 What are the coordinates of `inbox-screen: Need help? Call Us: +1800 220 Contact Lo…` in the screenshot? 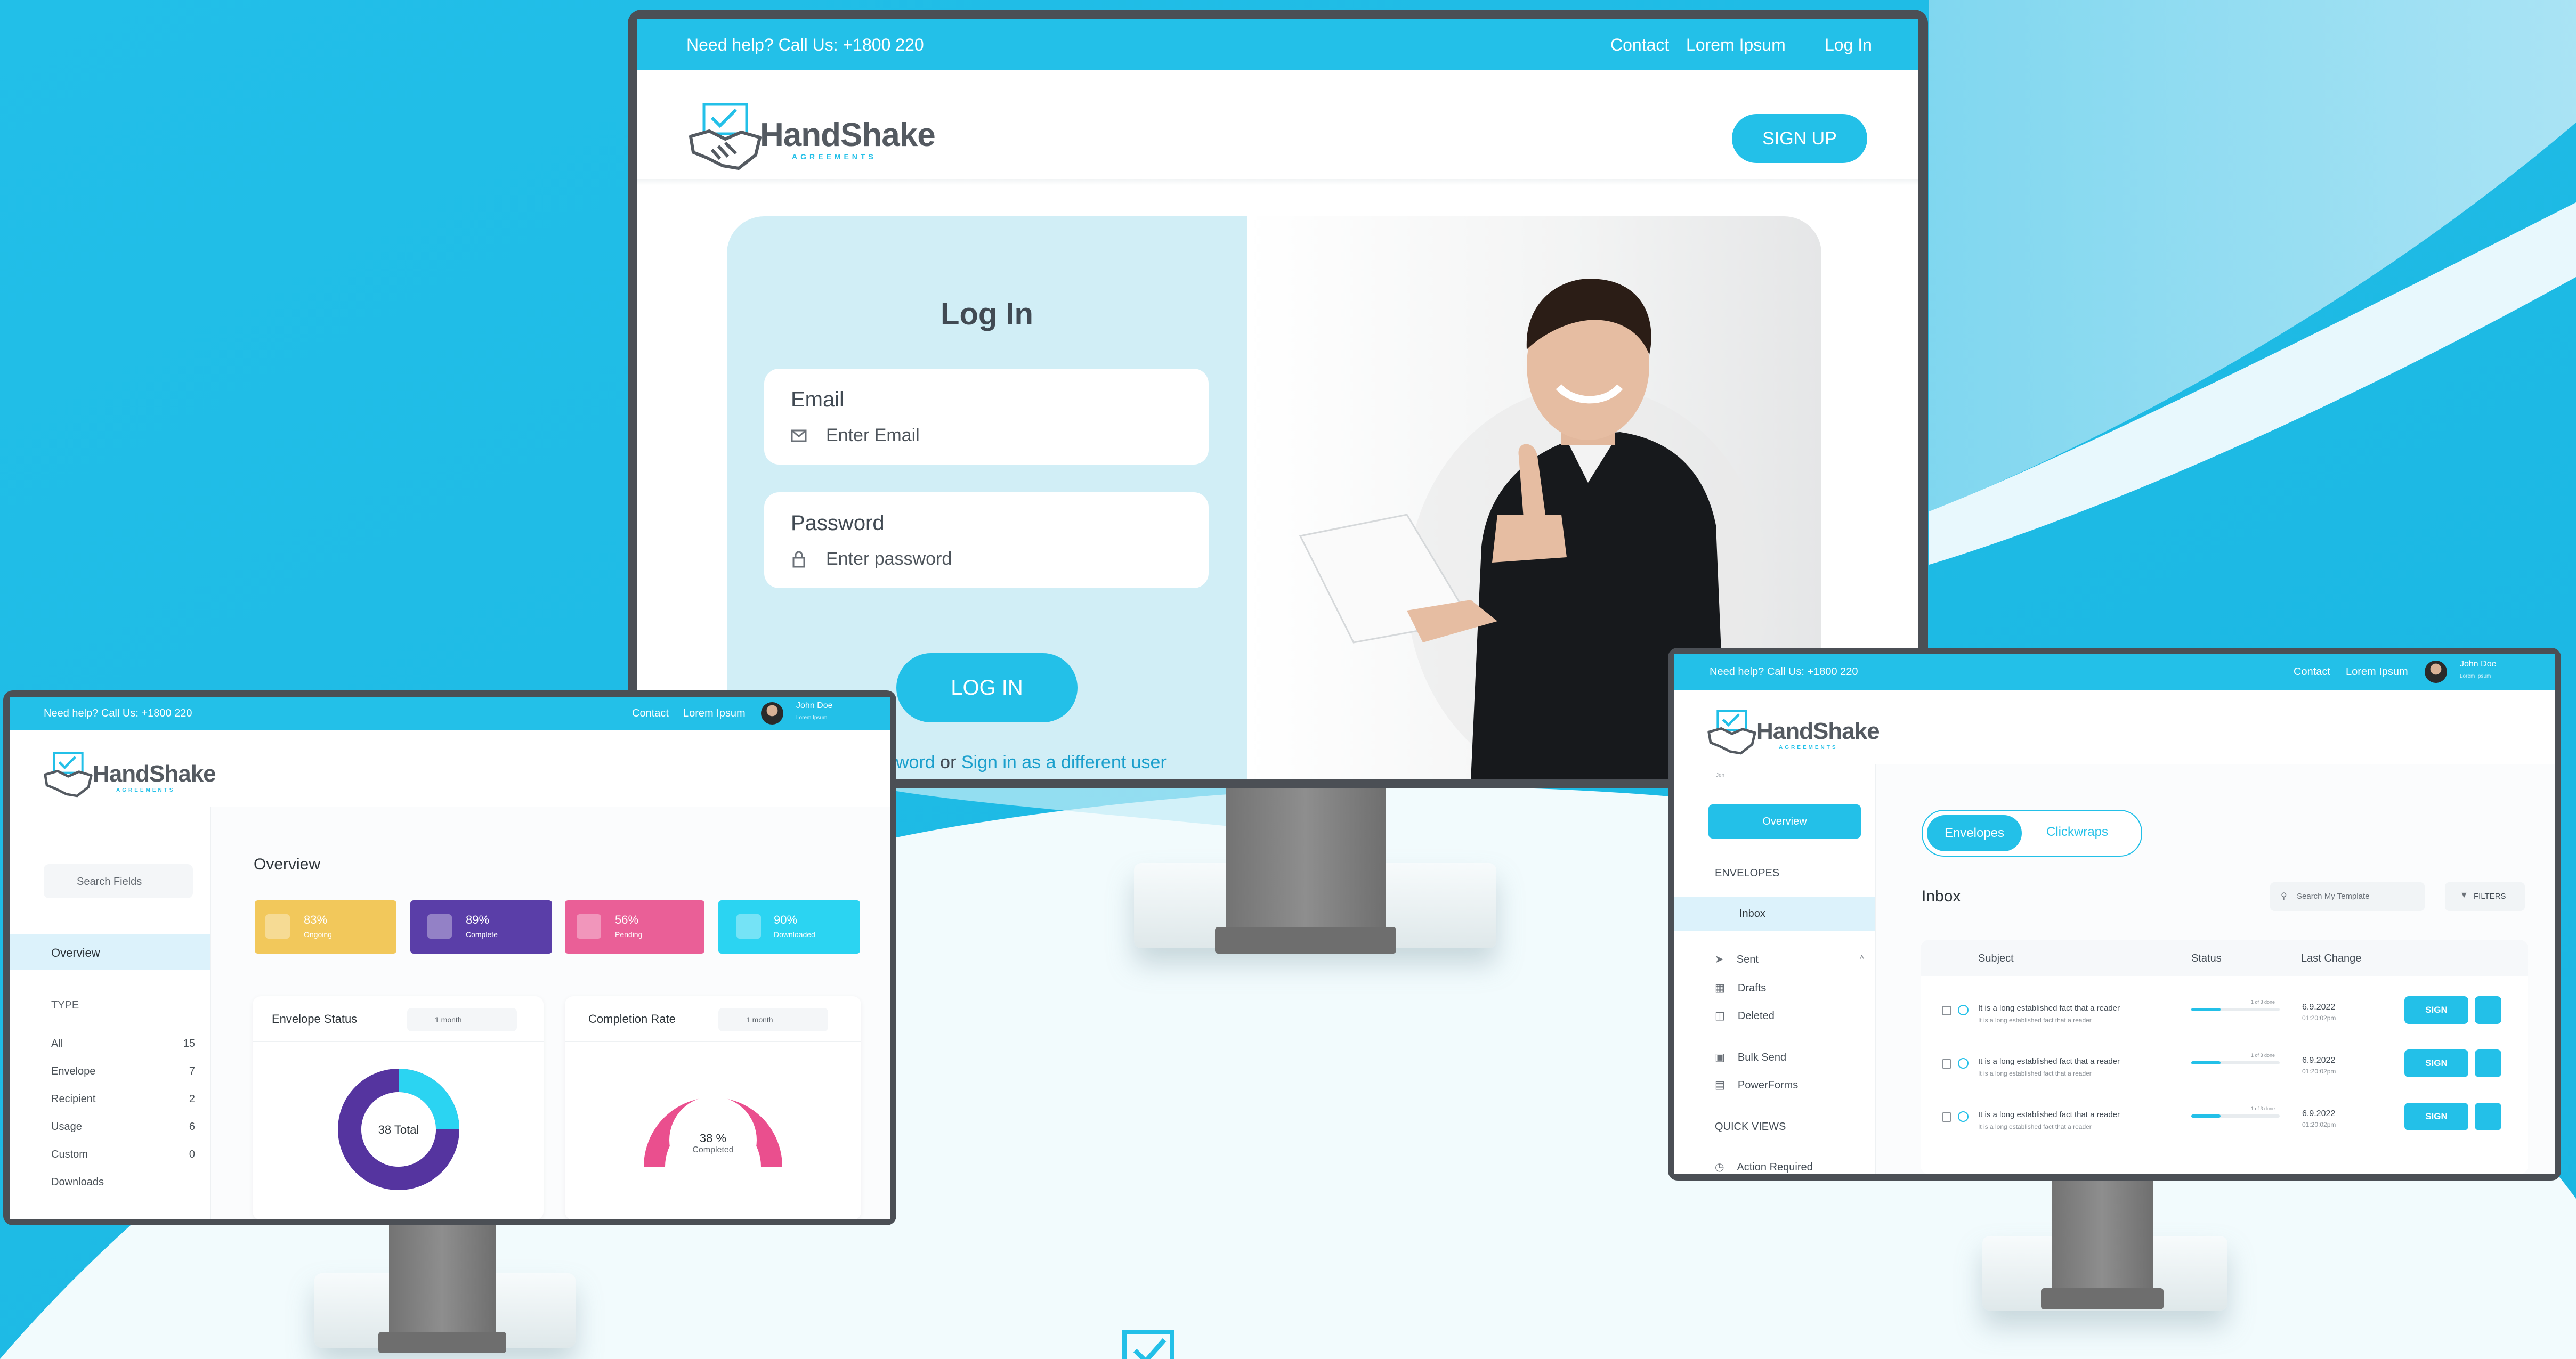 It's located at (2114, 914).